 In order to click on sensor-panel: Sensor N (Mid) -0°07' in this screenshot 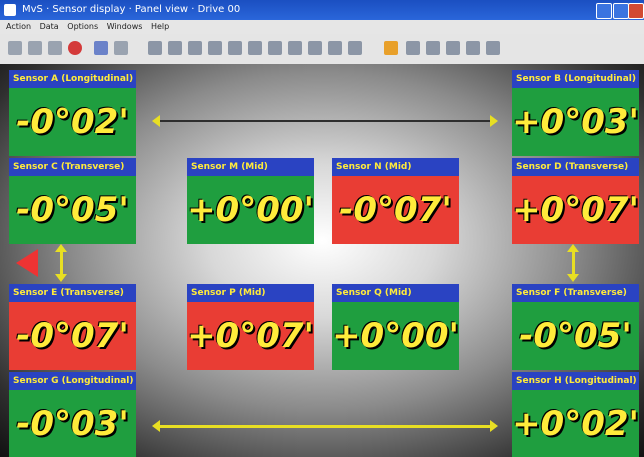, I will do `click(395, 201)`.